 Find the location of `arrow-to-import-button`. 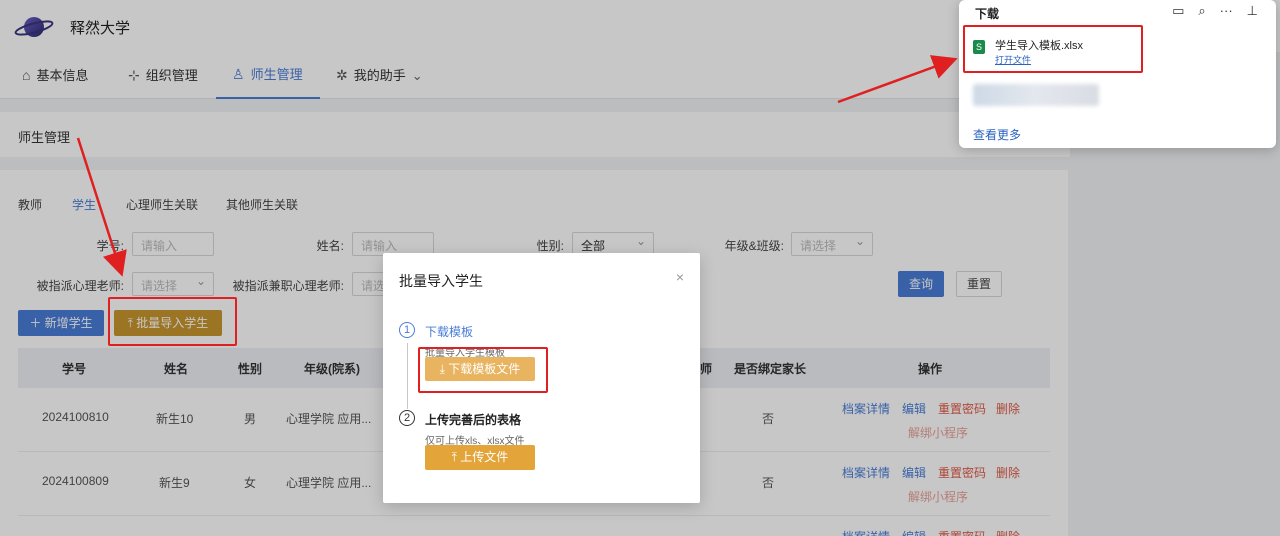

arrow-to-import-button is located at coordinates (101, 207).